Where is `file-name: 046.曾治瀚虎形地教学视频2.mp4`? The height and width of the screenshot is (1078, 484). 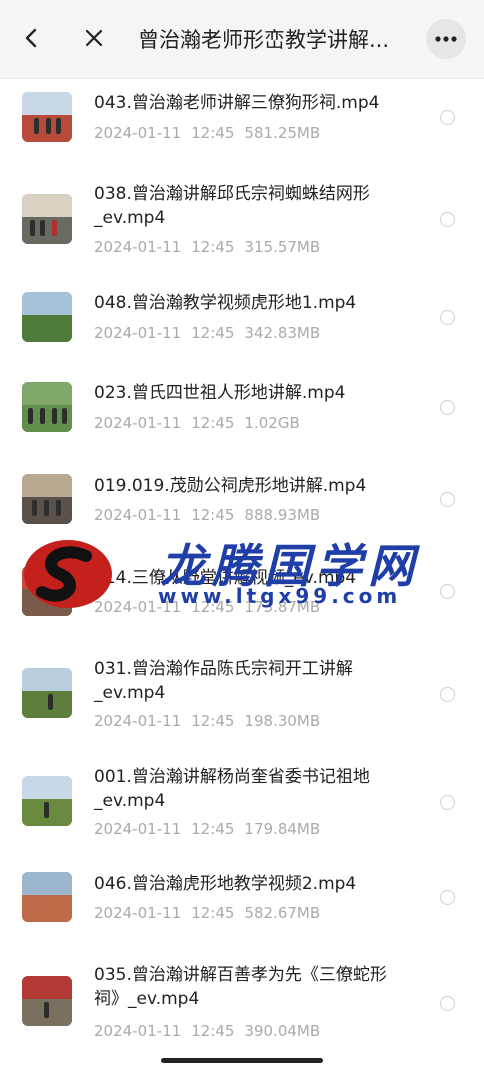
file-name: 046.曾治瀚虎形地教学视频2.mp4 is located at coordinates (225, 884).